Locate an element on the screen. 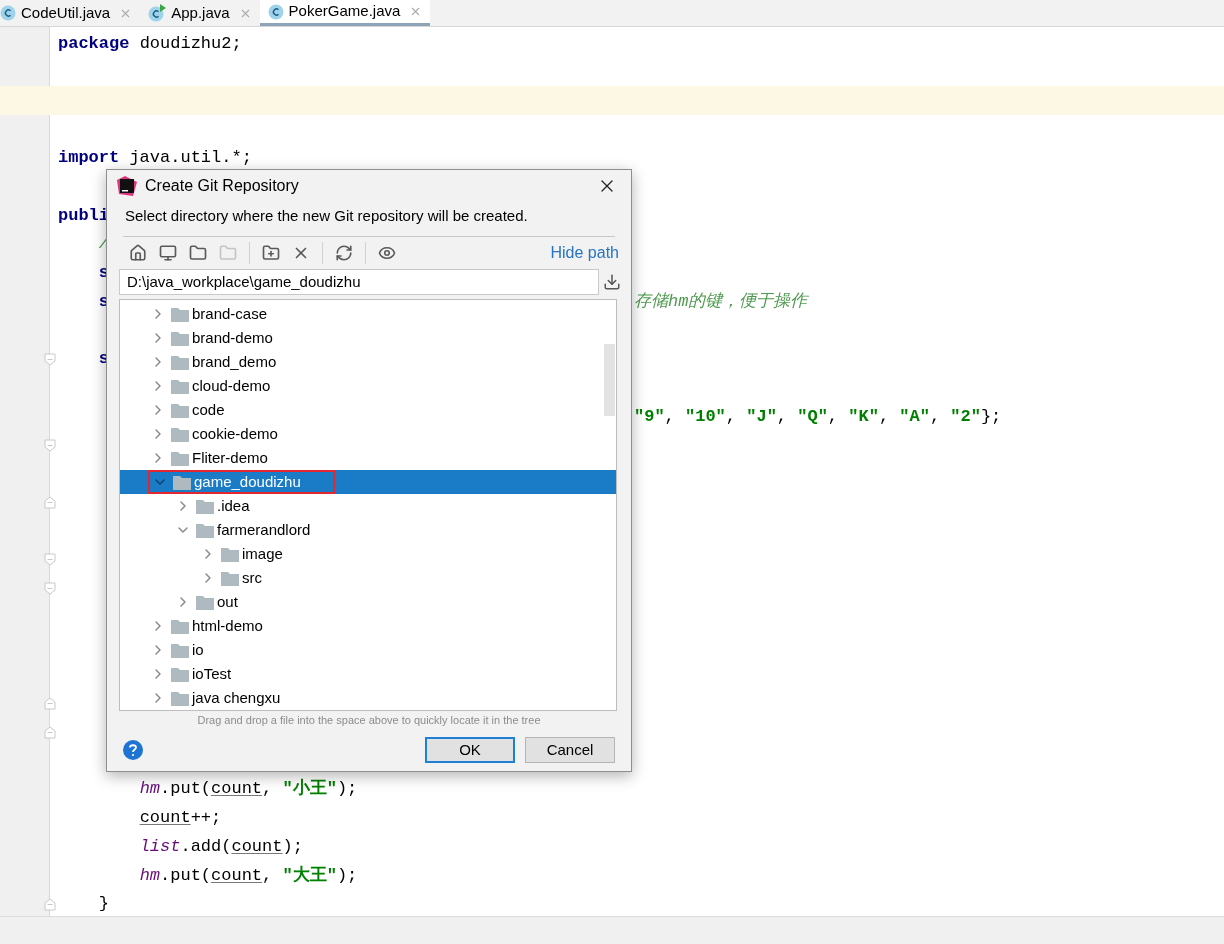 The width and height of the screenshot is (1224, 944). ok-button: OK is located at coordinates (470, 750).